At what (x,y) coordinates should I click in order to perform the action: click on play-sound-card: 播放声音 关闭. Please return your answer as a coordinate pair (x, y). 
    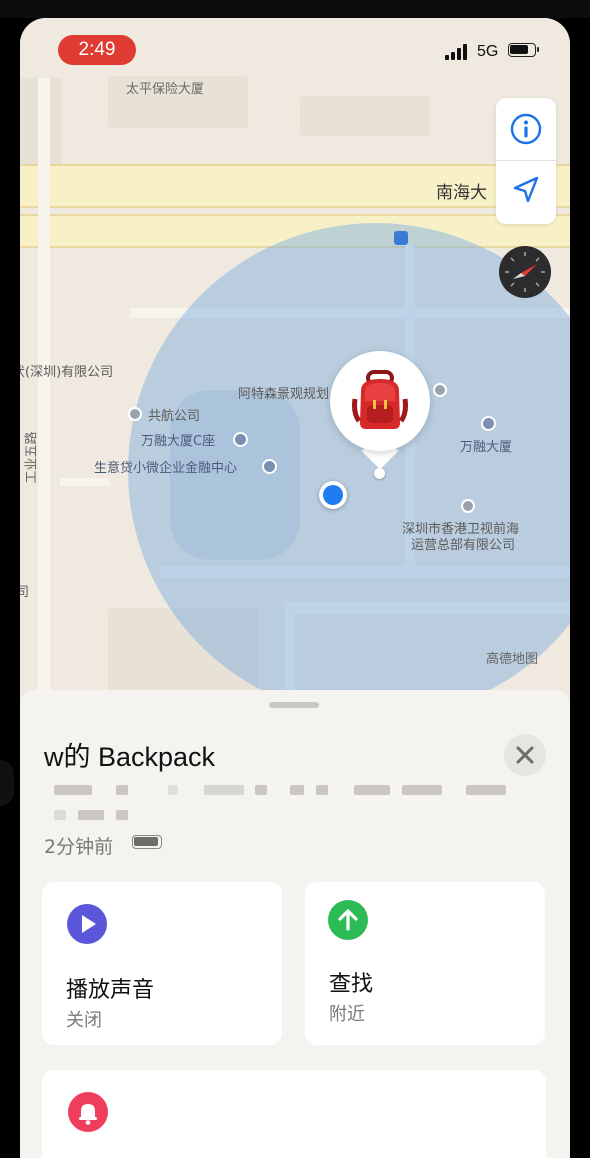
    Looking at the image, I should click on (162, 963).